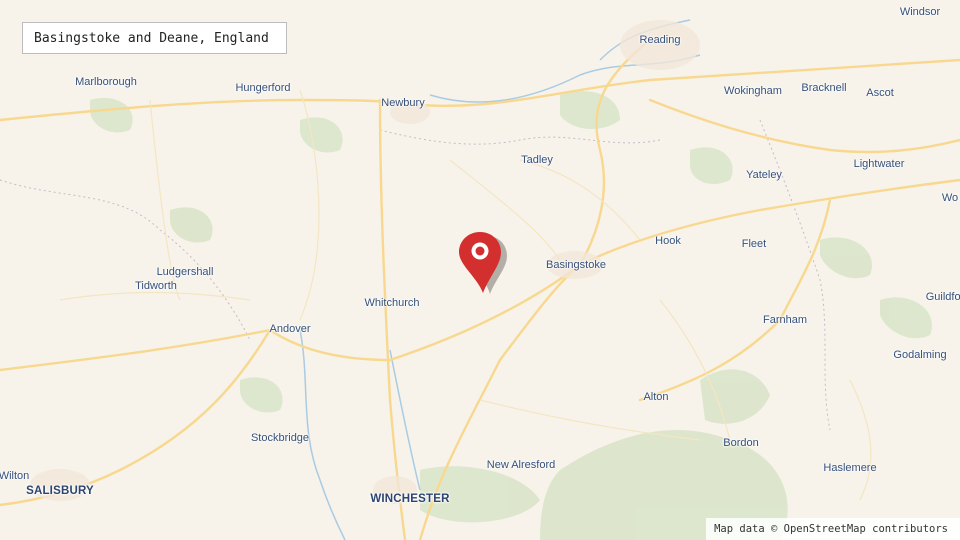  What do you see at coordinates (156, 286) in the screenshot?
I see `place-label-tidworth: Tidworth` at bounding box center [156, 286].